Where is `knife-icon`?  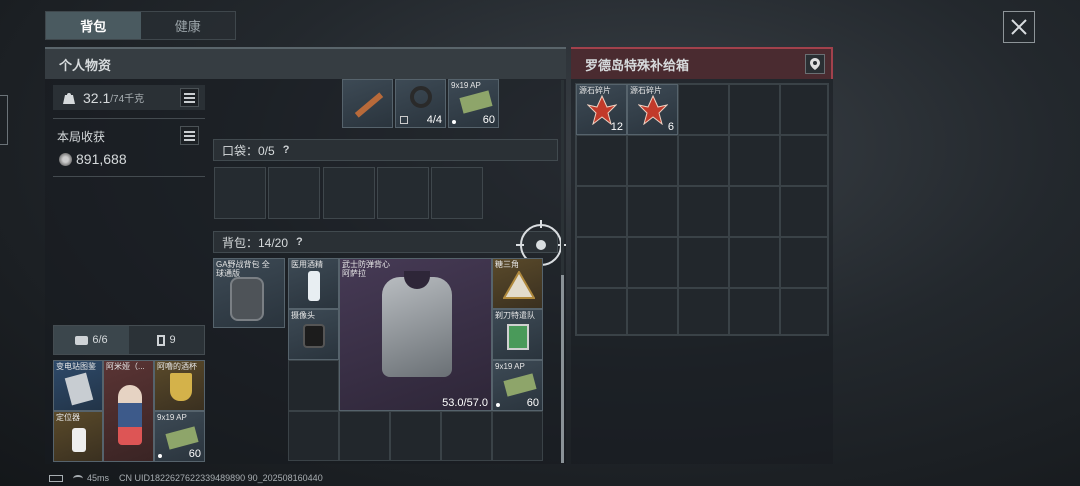
knife-icon is located at coordinates (369, 105).